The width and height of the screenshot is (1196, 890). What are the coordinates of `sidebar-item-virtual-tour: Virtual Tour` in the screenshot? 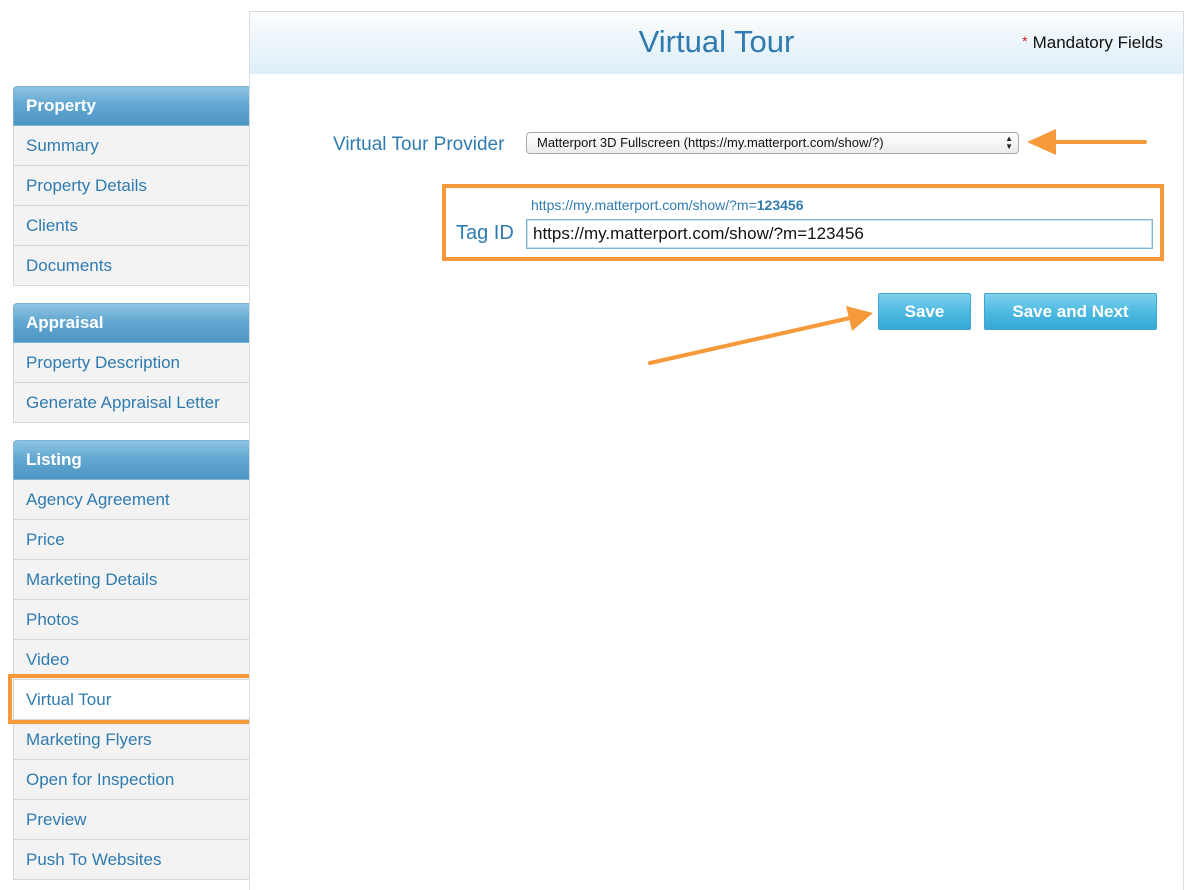 It's located at (130, 699).